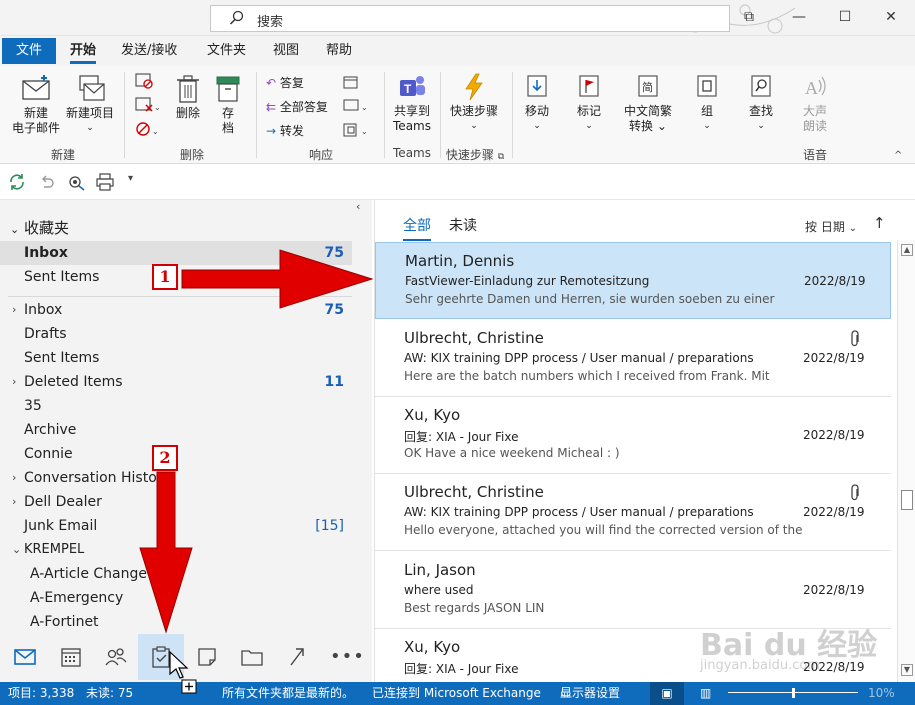 This screenshot has height=705, width=915. I want to click on reply-button: ↶ 答复, so click(285, 82).